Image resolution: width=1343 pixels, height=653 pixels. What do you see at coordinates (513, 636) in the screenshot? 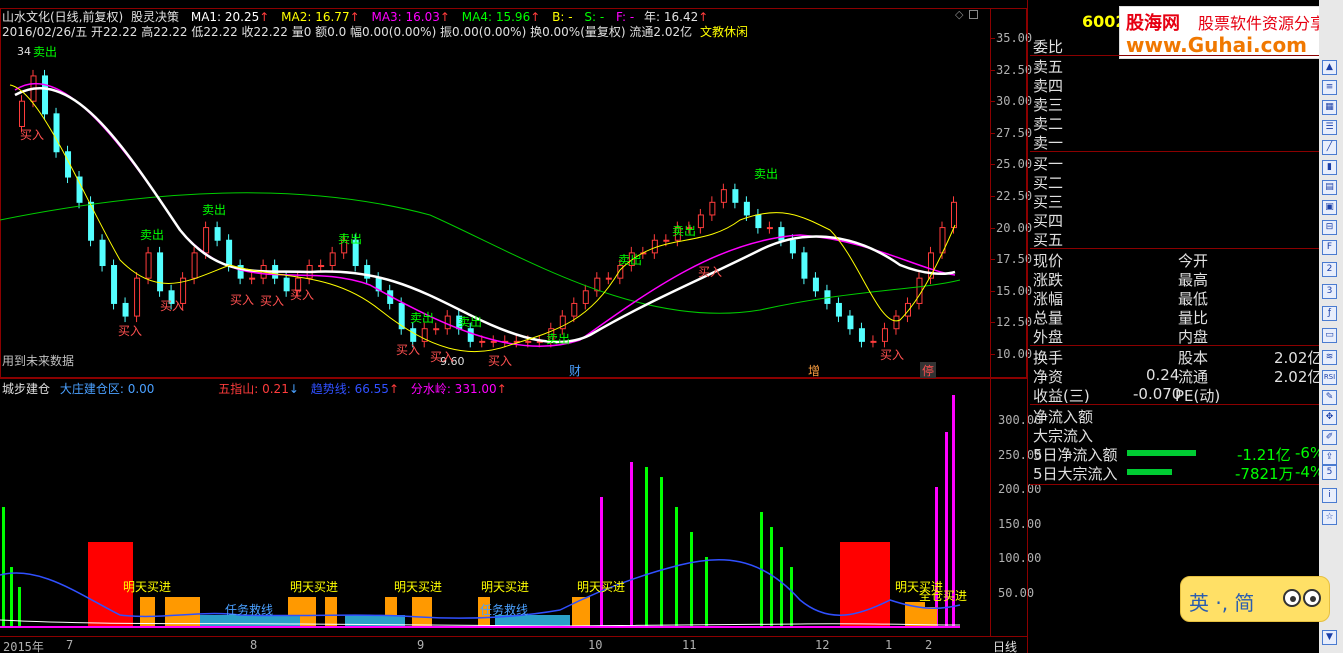
I see `x-axis-line` at bounding box center [513, 636].